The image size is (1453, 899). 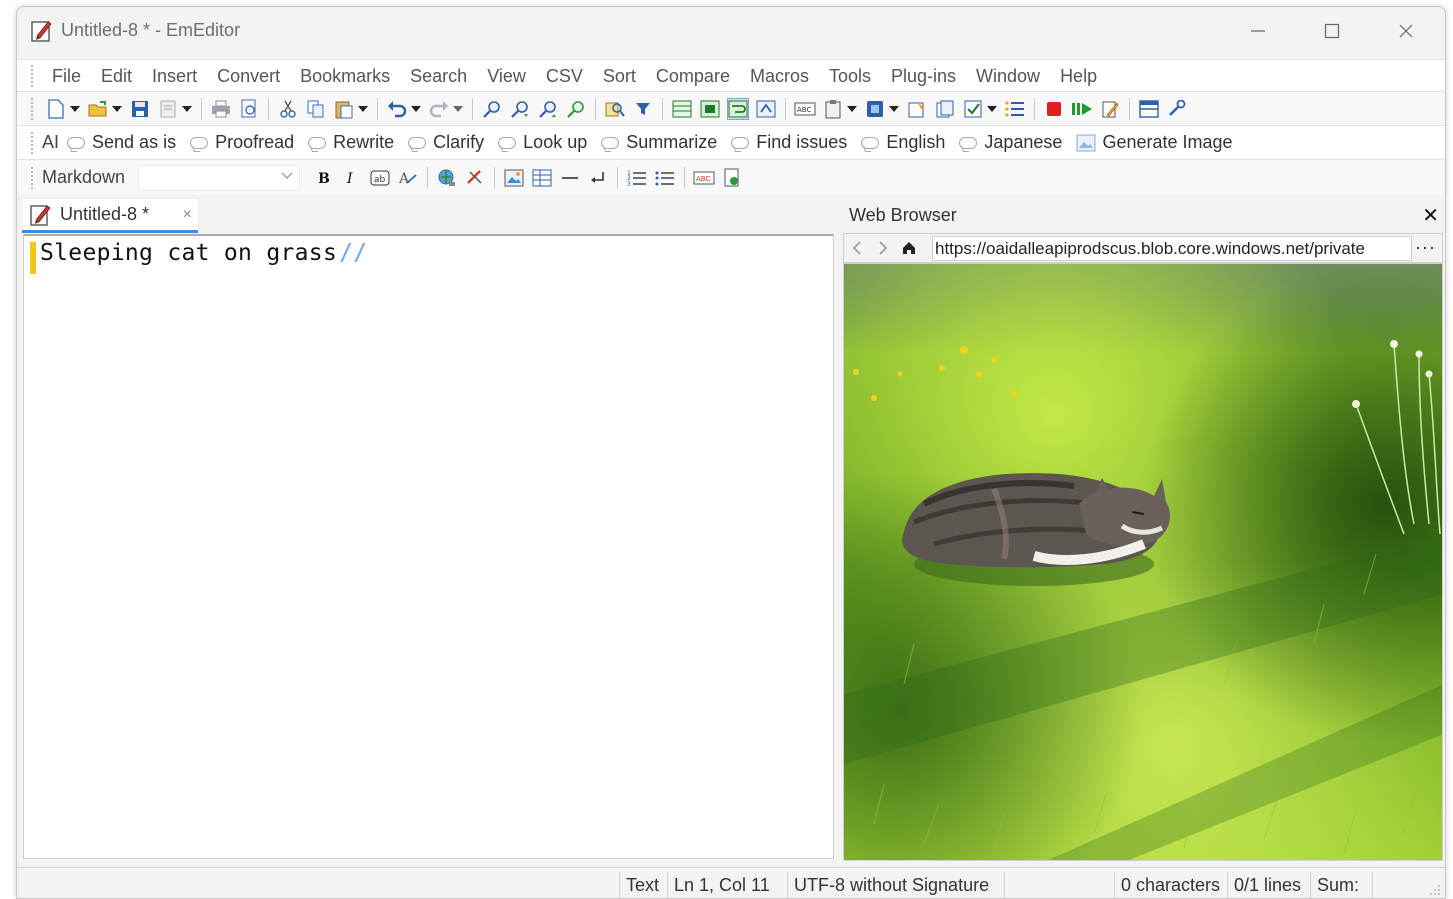 I want to click on macro-icon, so click(x=917, y=109).